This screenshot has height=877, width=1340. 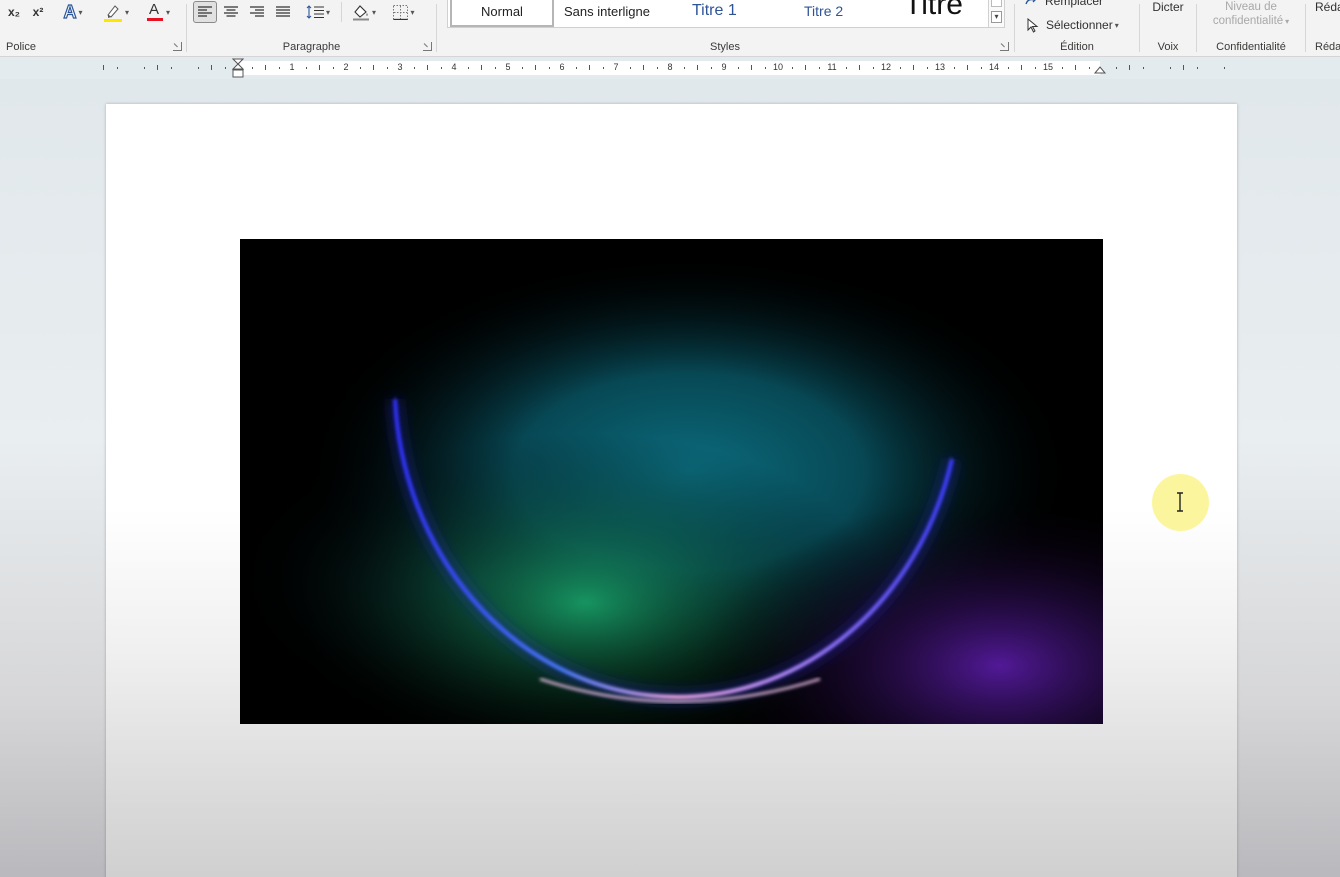 I want to click on ruler-number: 7, so click(x=616, y=67).